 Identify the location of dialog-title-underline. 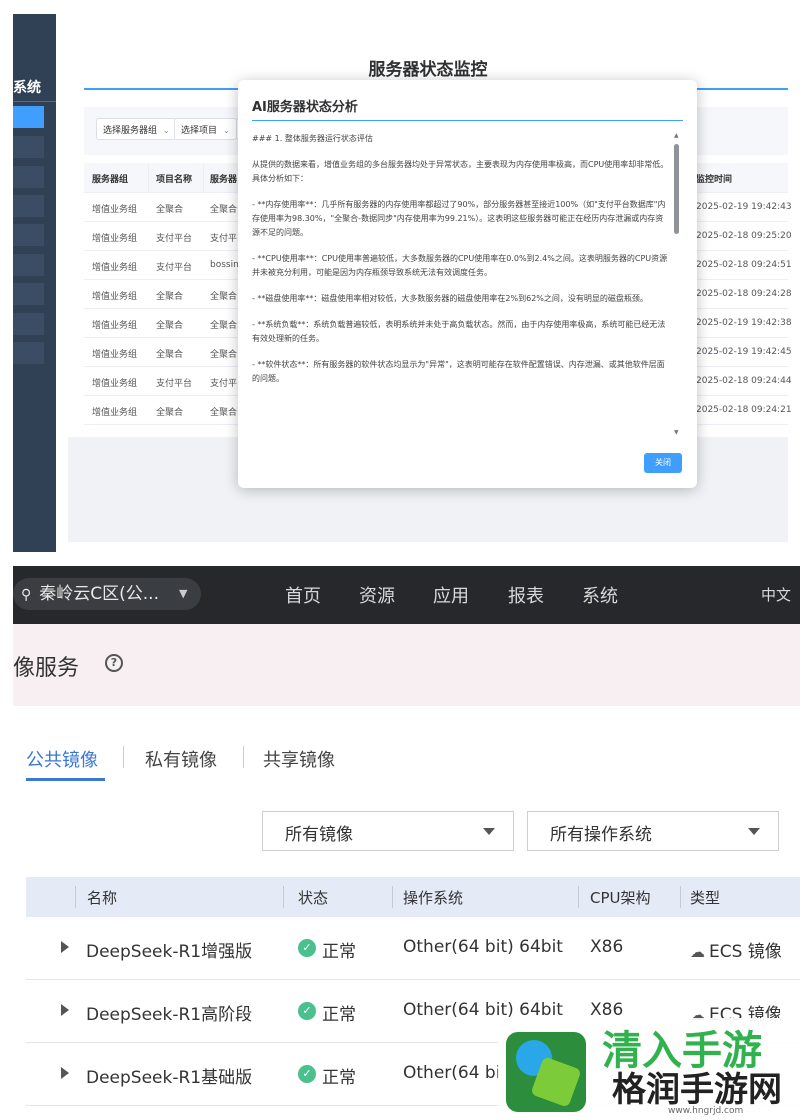
(467, 120).